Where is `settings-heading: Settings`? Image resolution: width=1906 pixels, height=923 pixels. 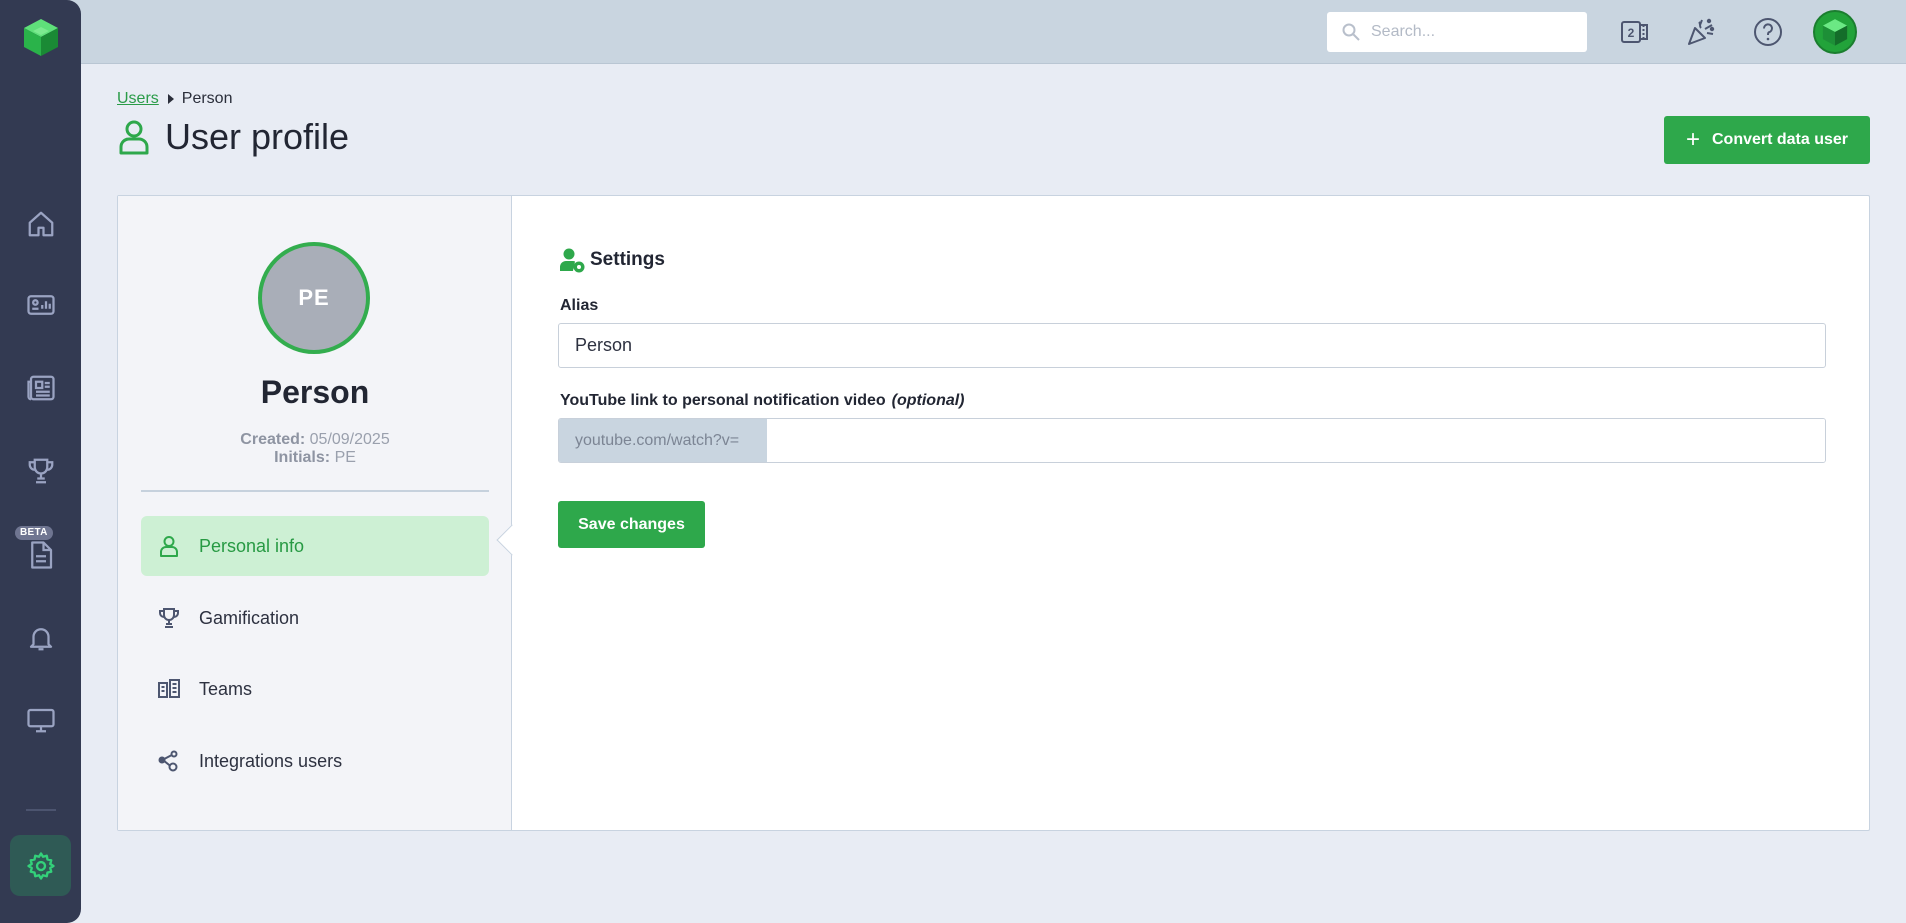
settings-heading: Settings is located at coordinates (611, 260).